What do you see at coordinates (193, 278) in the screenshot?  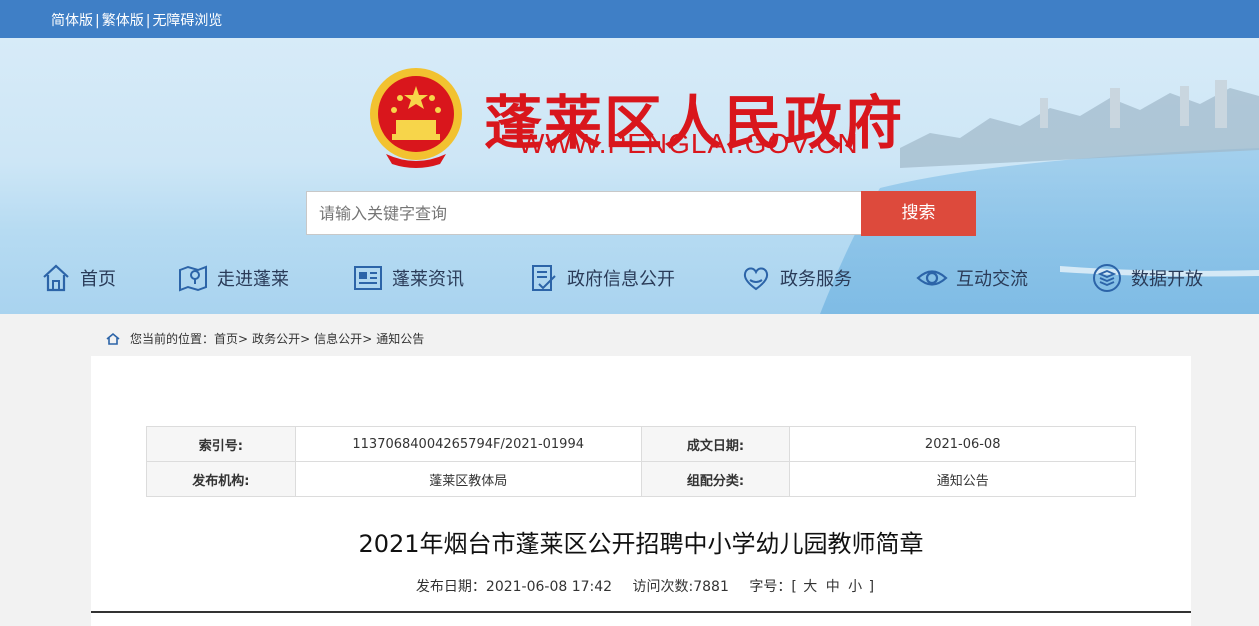 I see `map-icon` at bounding box center [193, 278].